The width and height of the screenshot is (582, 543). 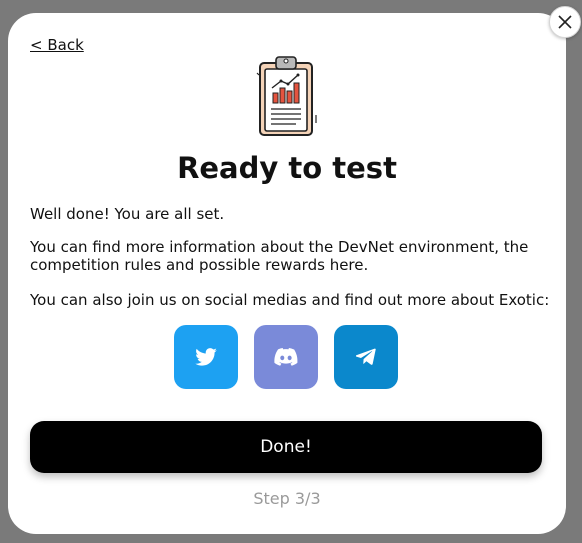 I want to click on telegram-button, so click(x=366, y=357).